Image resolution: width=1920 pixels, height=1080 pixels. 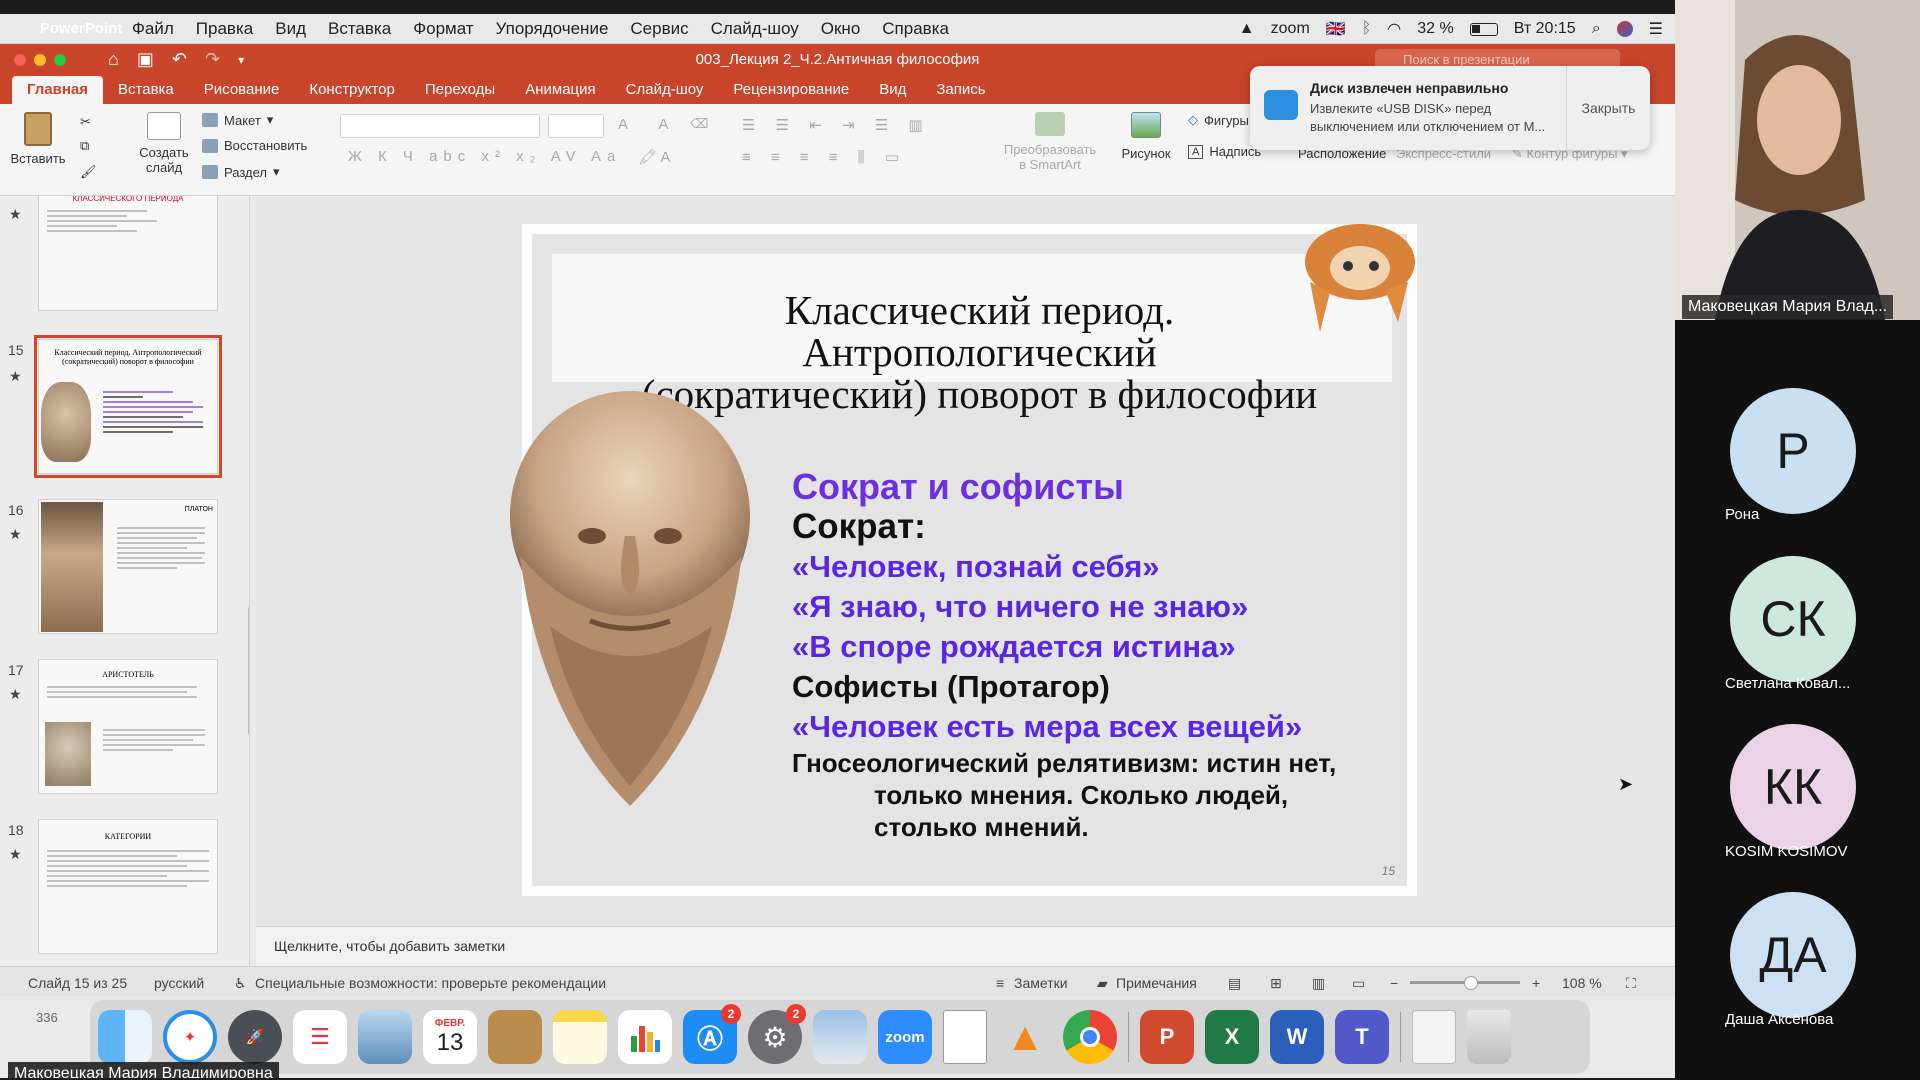 What do you see at coordinates (1156, 983) in the screenshot?
I see `comments-toggle: Примечания` at bounding box center [1156, 983].